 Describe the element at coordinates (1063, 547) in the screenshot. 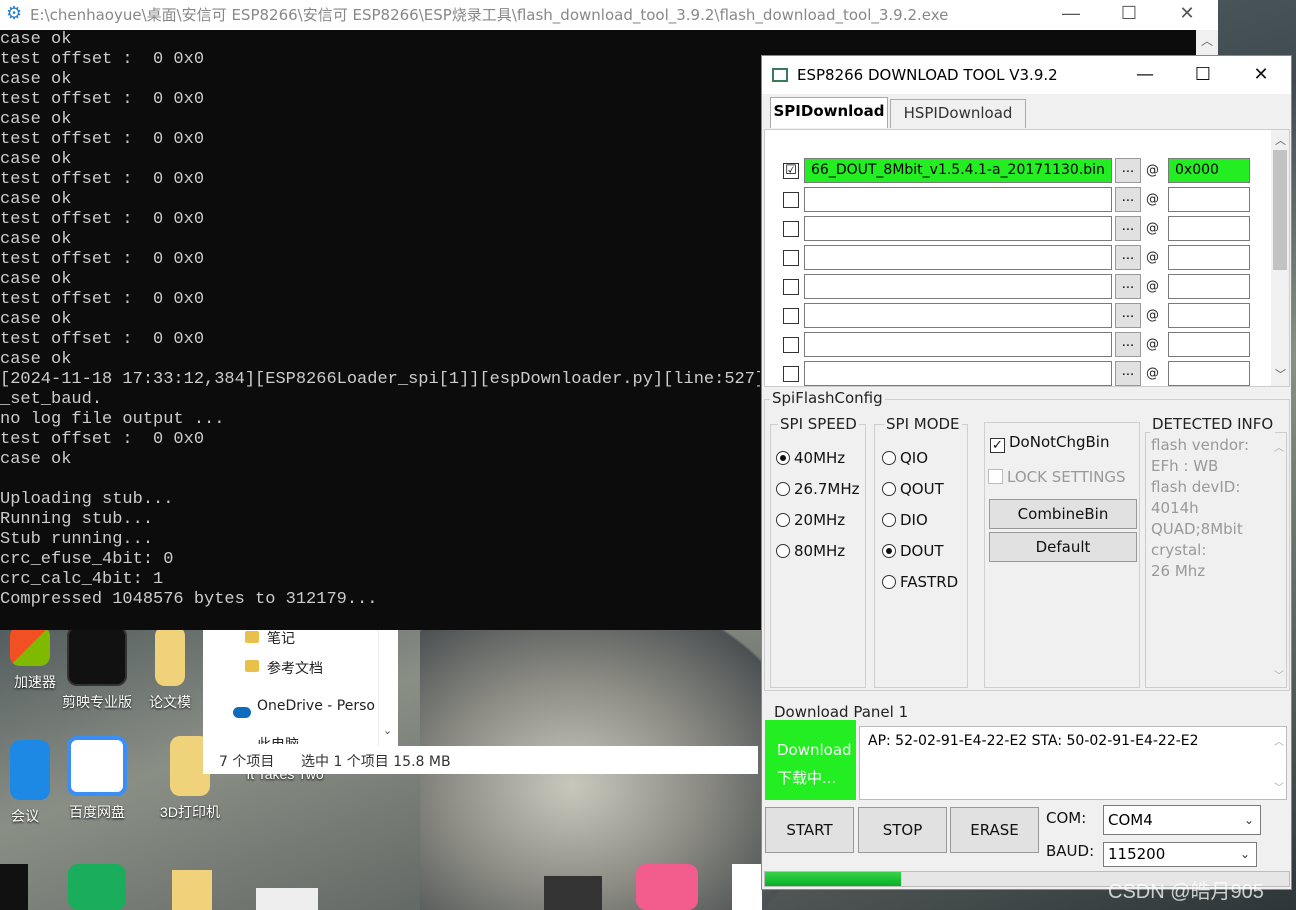

I see `default-button: Default` at that location.